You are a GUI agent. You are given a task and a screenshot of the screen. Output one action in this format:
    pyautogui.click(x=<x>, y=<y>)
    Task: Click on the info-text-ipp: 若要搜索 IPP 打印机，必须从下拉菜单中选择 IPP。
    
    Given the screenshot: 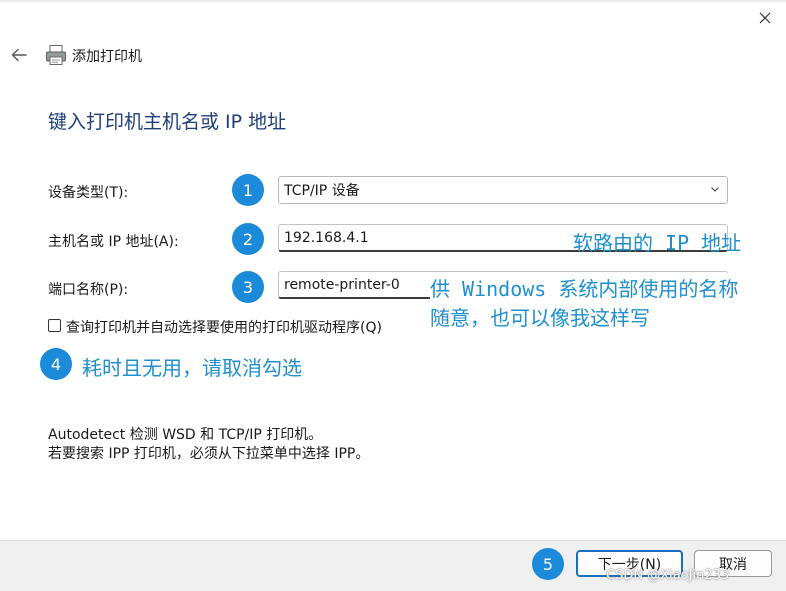 What is the action you would take?
    pyautogui.click(x=209, y=454)
    